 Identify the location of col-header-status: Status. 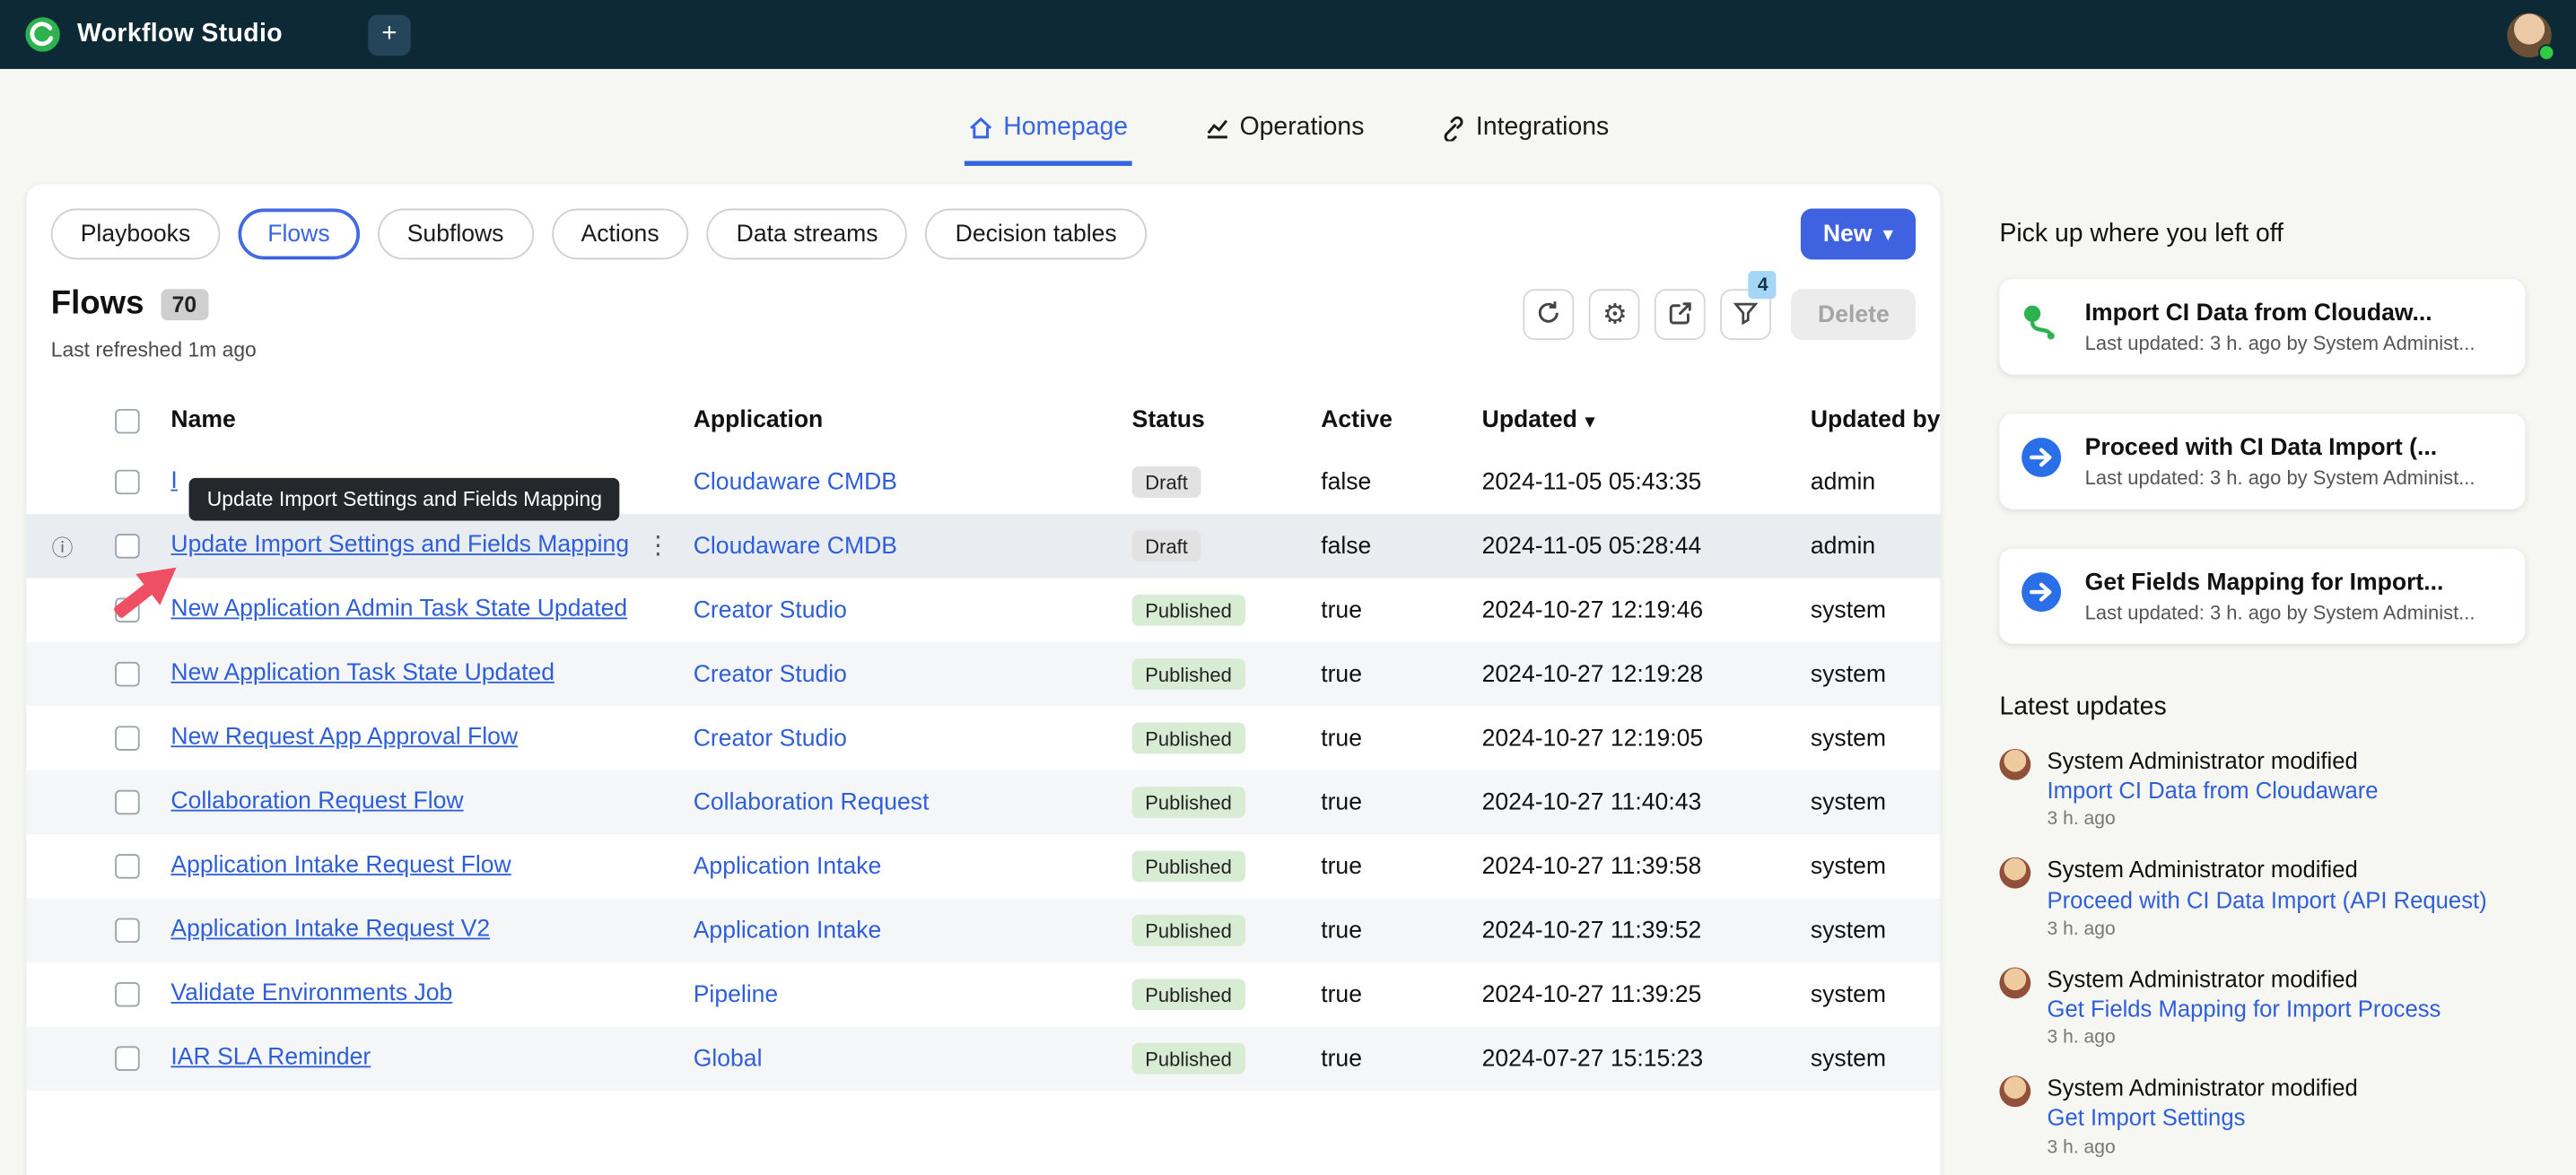
(1227, 420).